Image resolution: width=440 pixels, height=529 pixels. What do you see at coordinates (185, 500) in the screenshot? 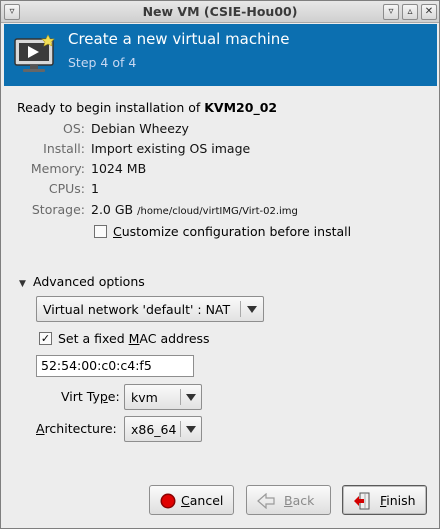
I see `cancel-mnemonic: C` at bounding box center [185, 500].